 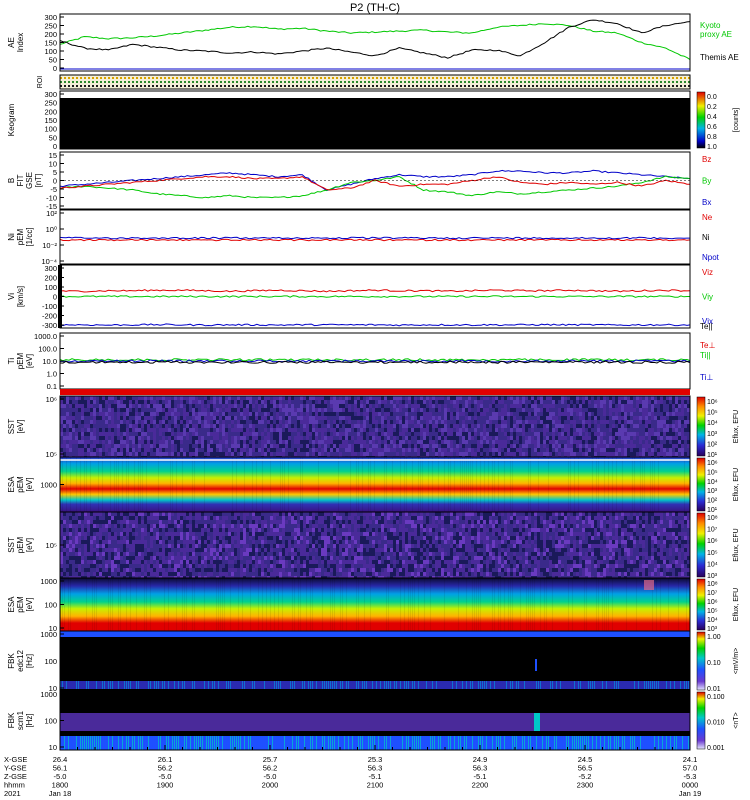 I want to click on esa_top-ylabel: ESA pEM [eV], so click(x=20, y=484).